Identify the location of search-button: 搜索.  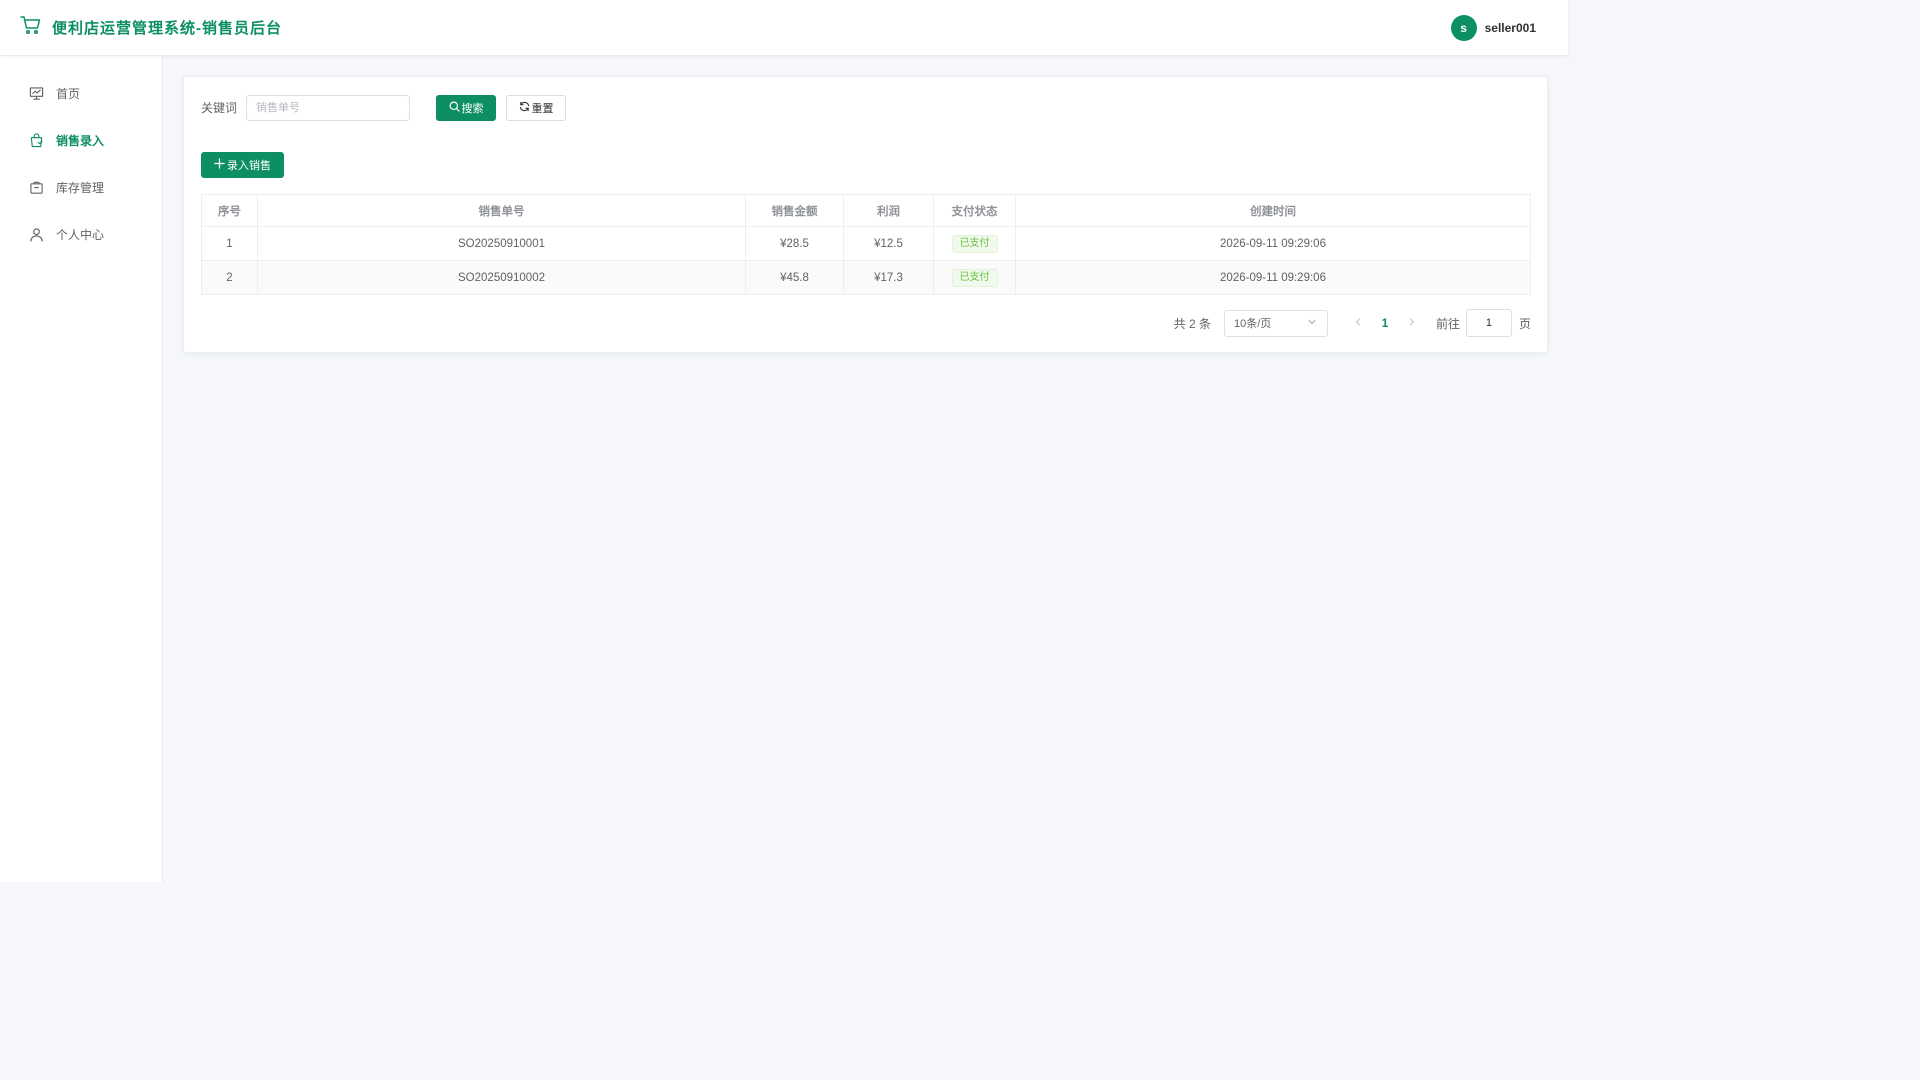
(466, 107).